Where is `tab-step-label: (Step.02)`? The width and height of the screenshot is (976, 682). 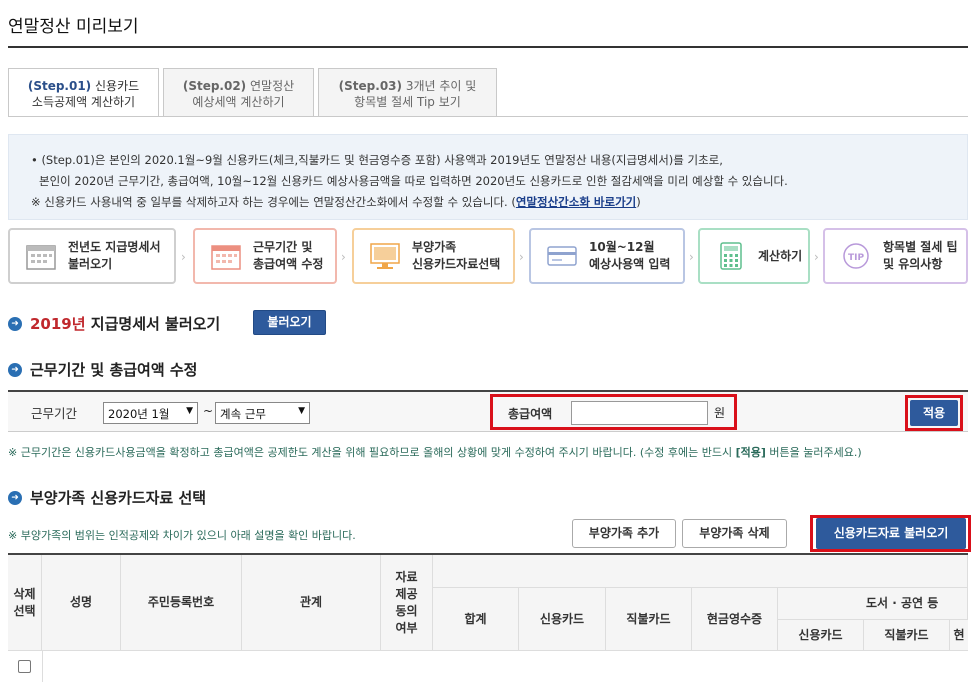
tab-step-label: (Step.02) is located at coordinates (214, 86).